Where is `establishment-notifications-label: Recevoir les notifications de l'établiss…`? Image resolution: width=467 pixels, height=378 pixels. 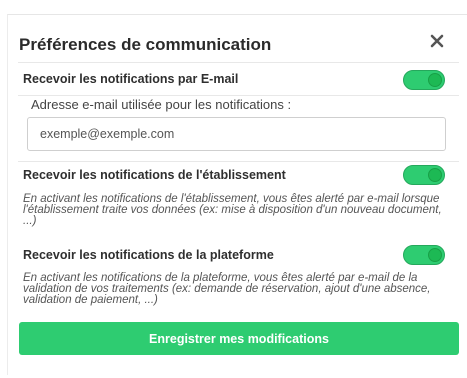 establishment-notifications-label: Recevoir les notifications de l'établiss… is located at coordinates (154, 175).